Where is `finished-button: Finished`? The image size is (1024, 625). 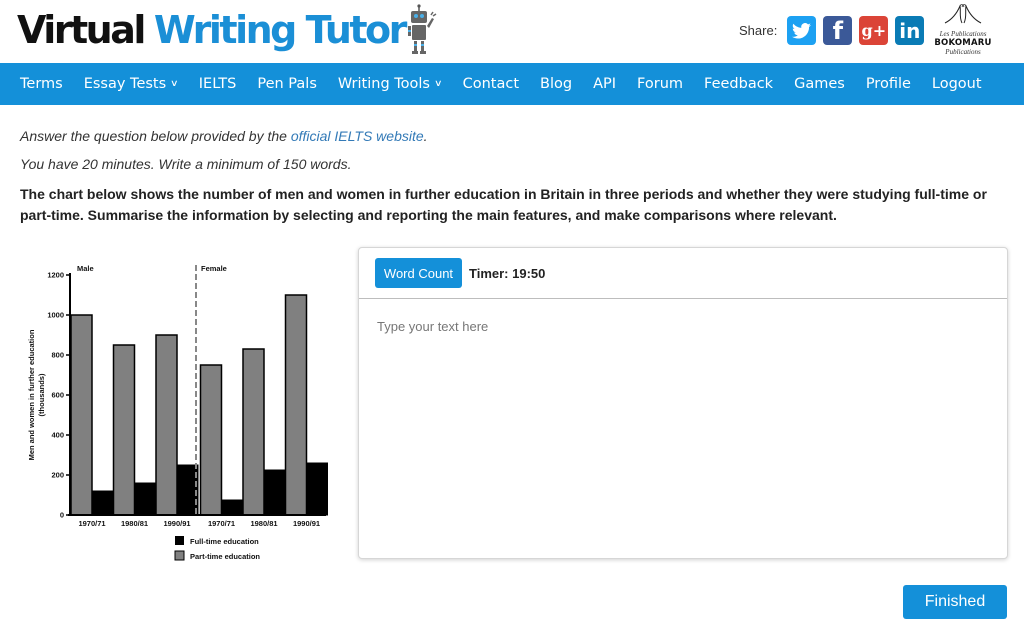
finished-button: Finished is located at coordinates (955, 602).